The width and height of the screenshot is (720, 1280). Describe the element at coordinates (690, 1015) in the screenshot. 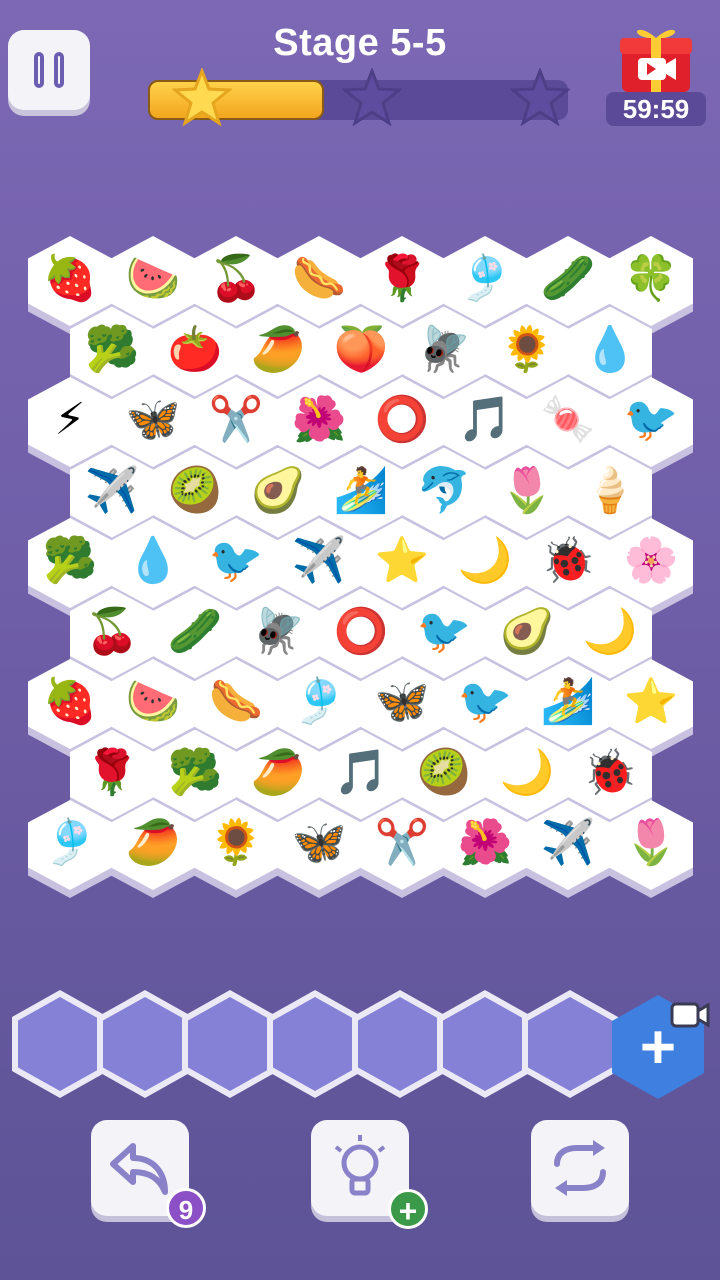

I see `video-ad-icon` at that location.